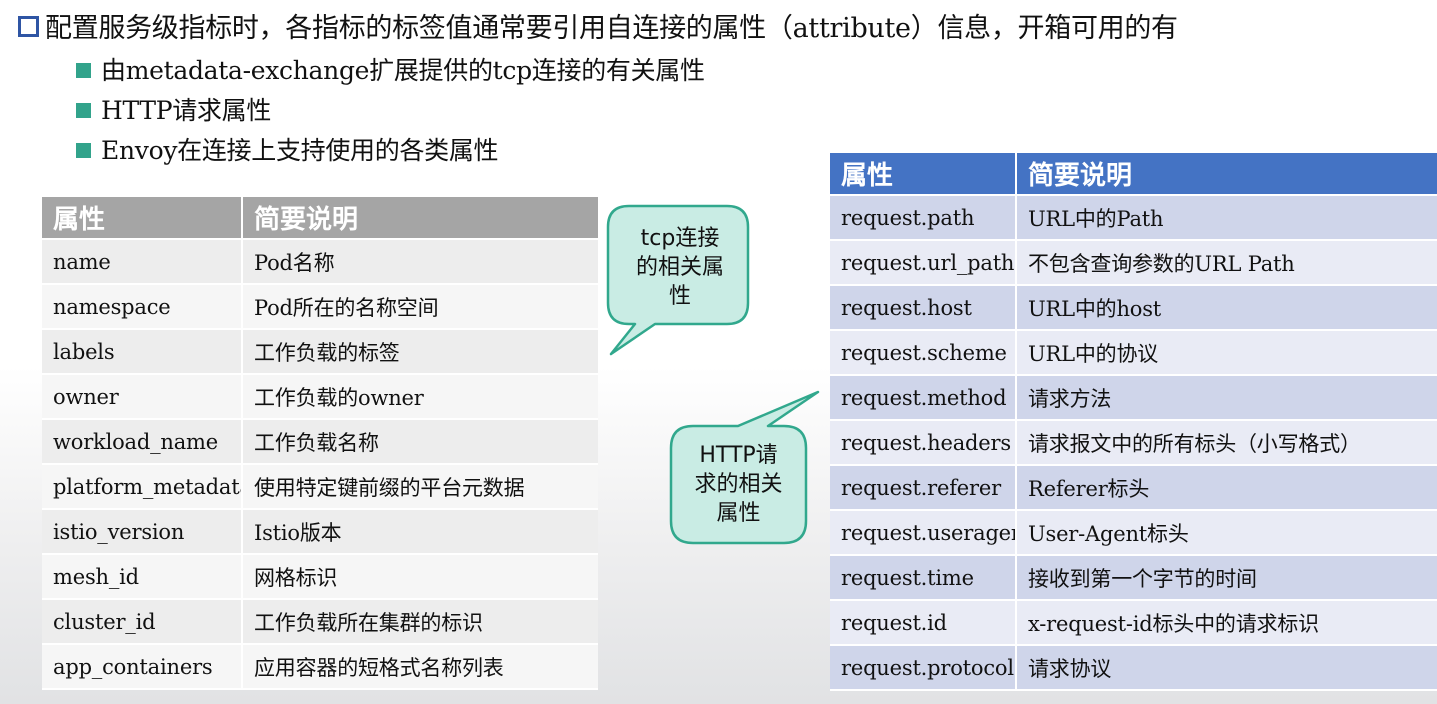 The image size is (1437, 704). Describe the element at coordinates (420, 487) in the screenshot. I see `description-cell: 使用特定键前缀的平台元数据` at that location.